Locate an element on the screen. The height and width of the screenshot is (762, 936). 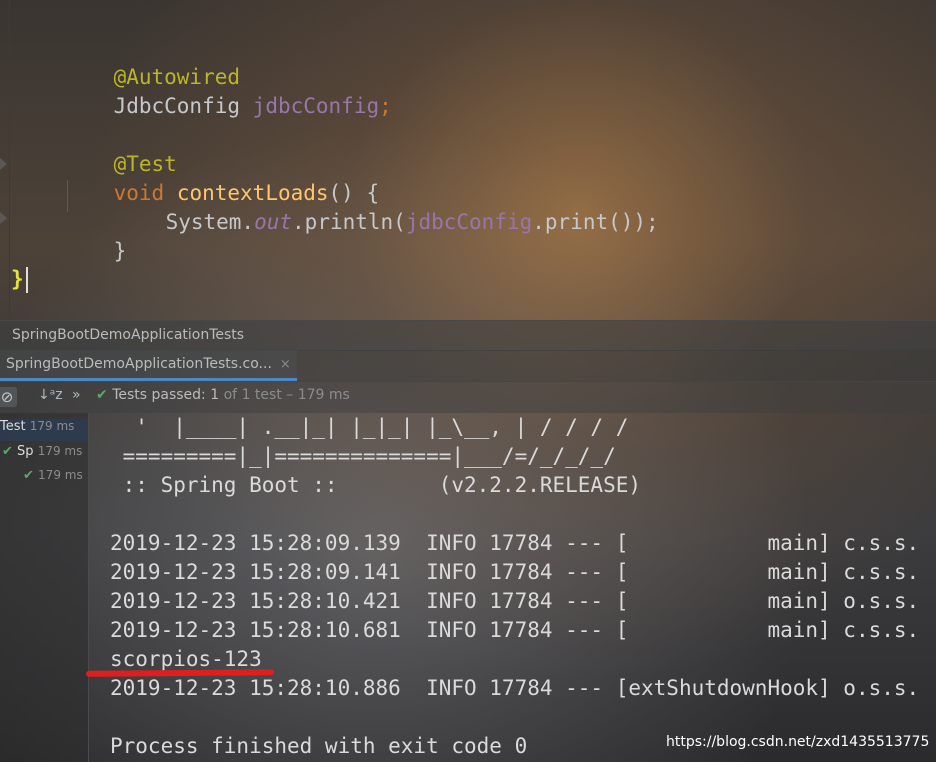
sort-alphabetically-icon: ↓ᵃz is located at coordinates (50, 395).